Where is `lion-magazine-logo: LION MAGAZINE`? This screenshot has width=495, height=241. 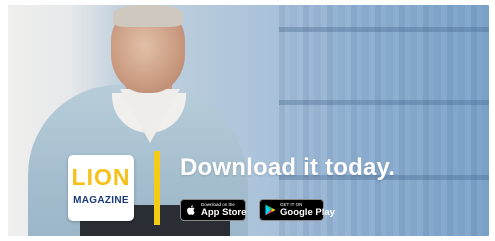 lion-magazine-logo: LION MAGAZINE is located at coordinates (101, 188).